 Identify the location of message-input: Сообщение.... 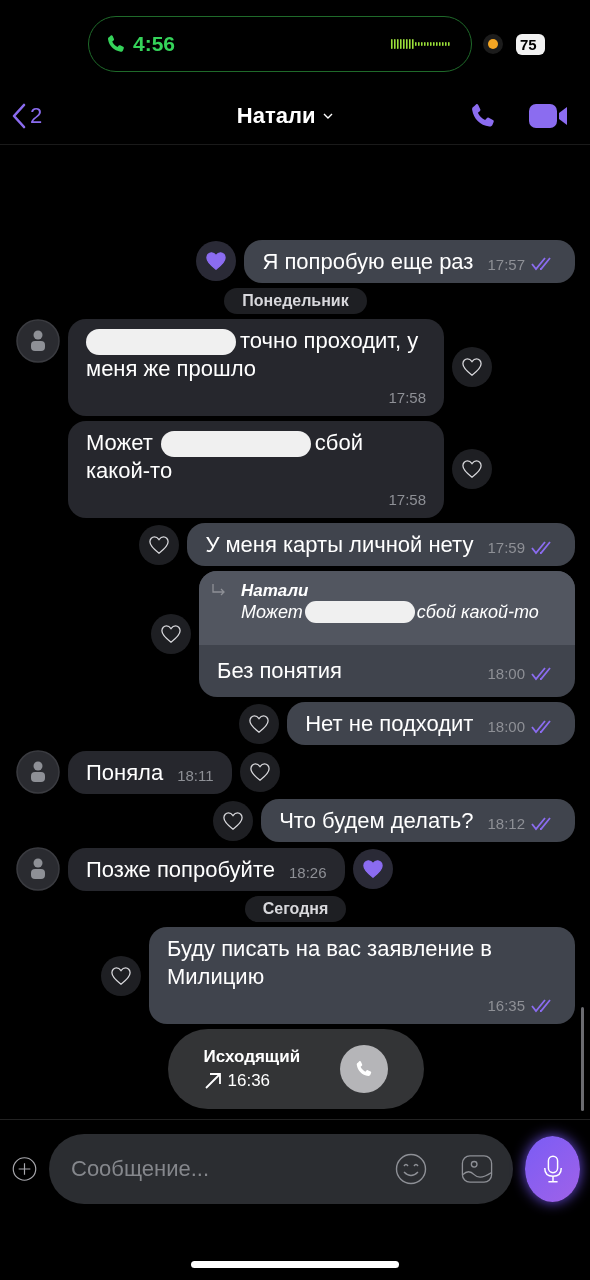
(215, 1169).